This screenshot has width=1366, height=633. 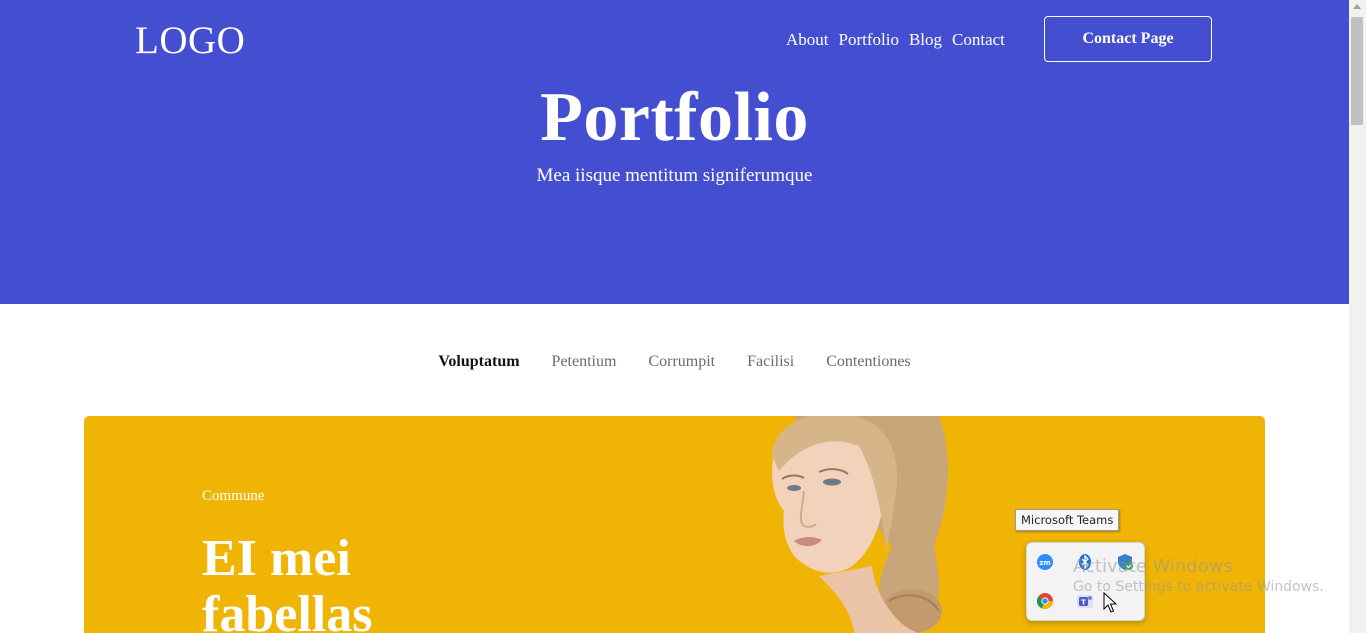 What do you see at coordinates (276, 558) in the screenshot?
I see `card-title-line-1: EI mei` at bounding box center [276, 558].